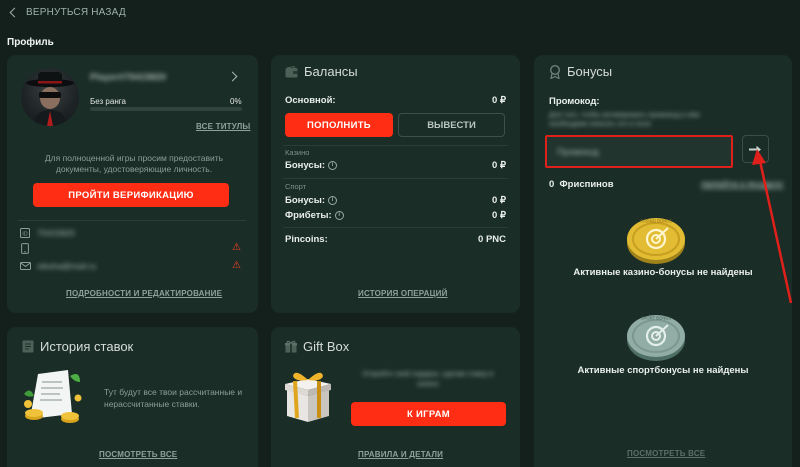 The width and height of the screenshot is (800, 467). What do you see at coordinates (291, 346) in the screenshot?
I see `gift-icon` at bounding box center [291, 346].